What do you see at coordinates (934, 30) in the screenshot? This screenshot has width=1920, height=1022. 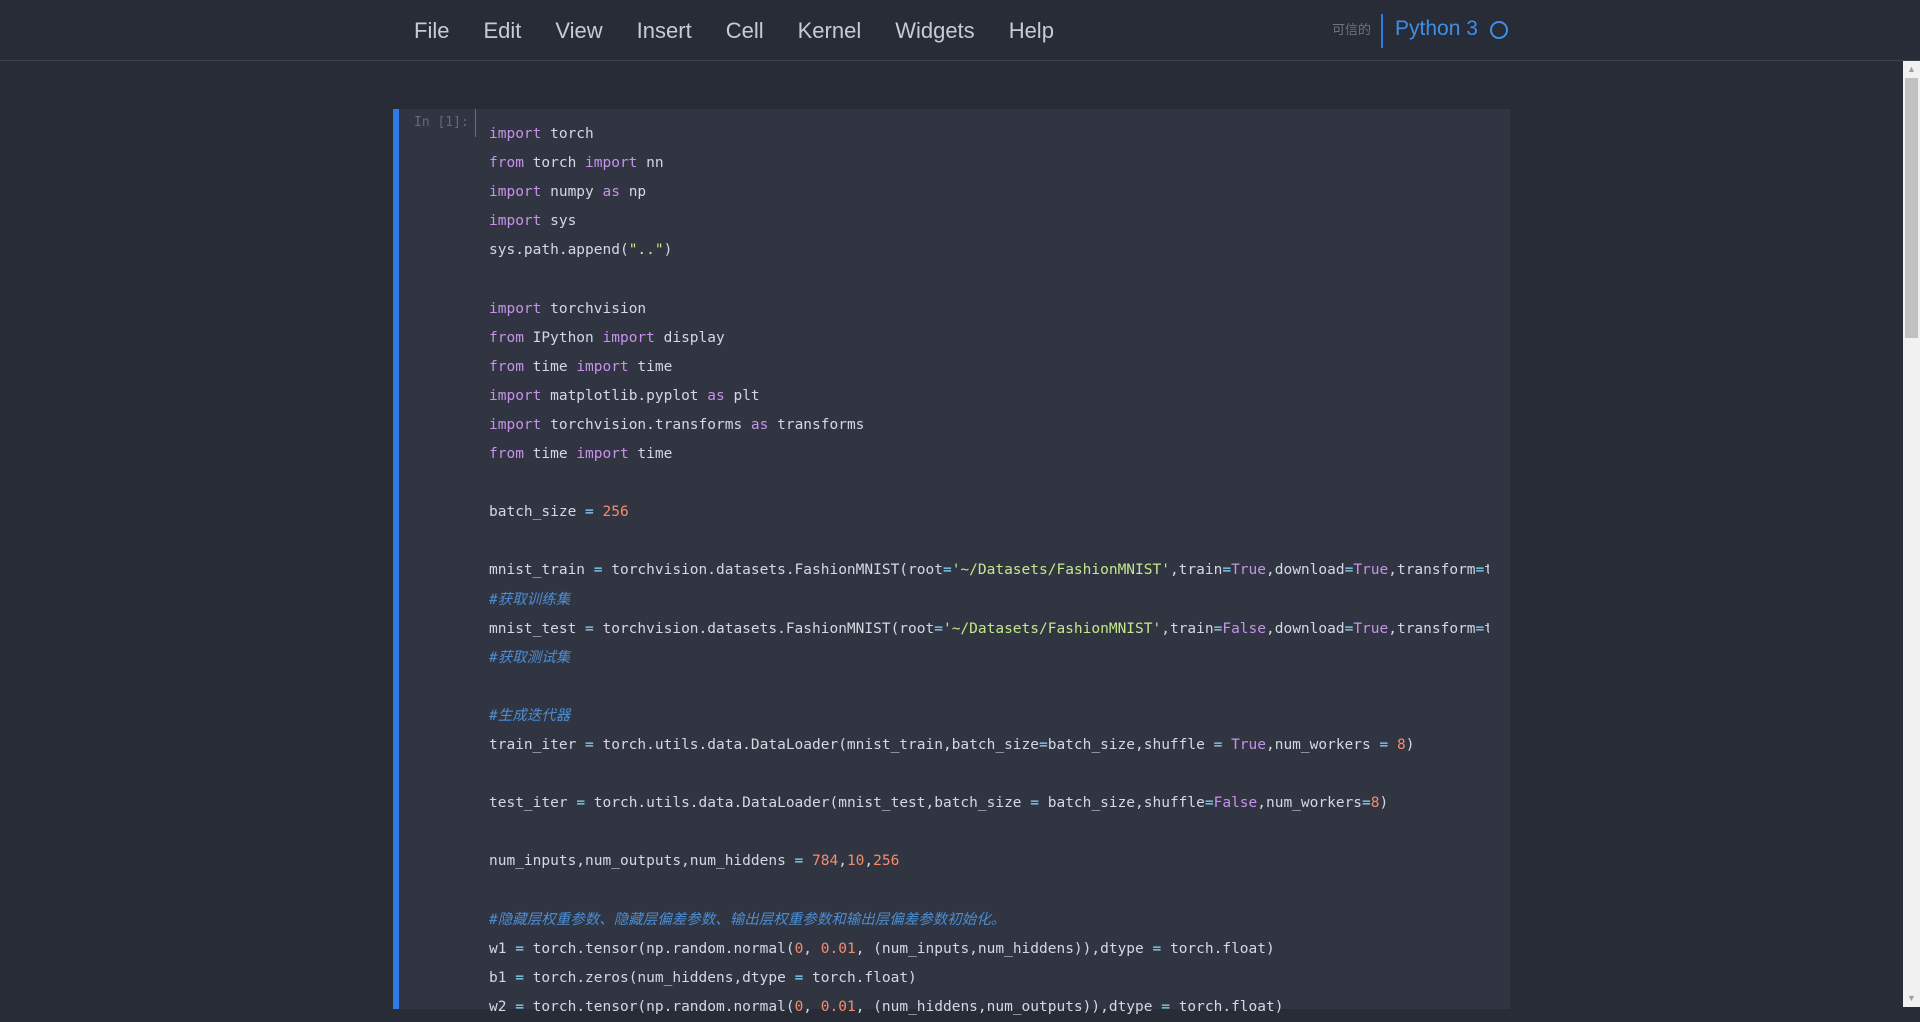 I see `menu-widgets: Widgets` at bounding box center [934, 30].